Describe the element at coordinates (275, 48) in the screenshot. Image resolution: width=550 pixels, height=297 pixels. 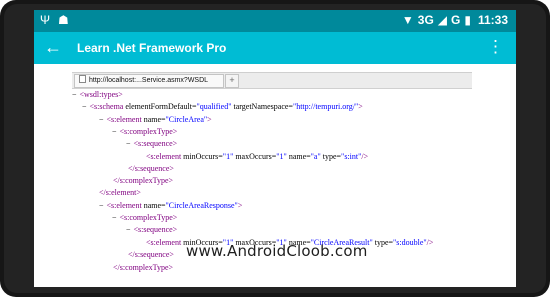
I see `app-bar: ← Learn .Net Framework Pro ⋮` at that location.